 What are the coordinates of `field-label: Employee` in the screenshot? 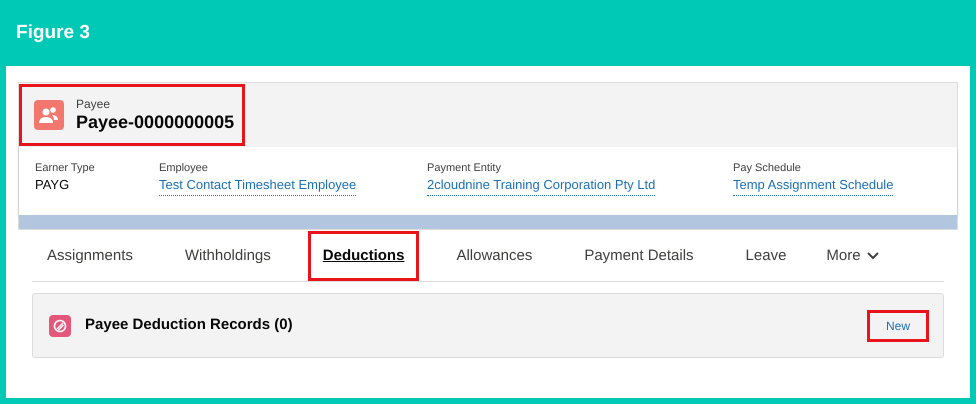 It's located at (184, 168).